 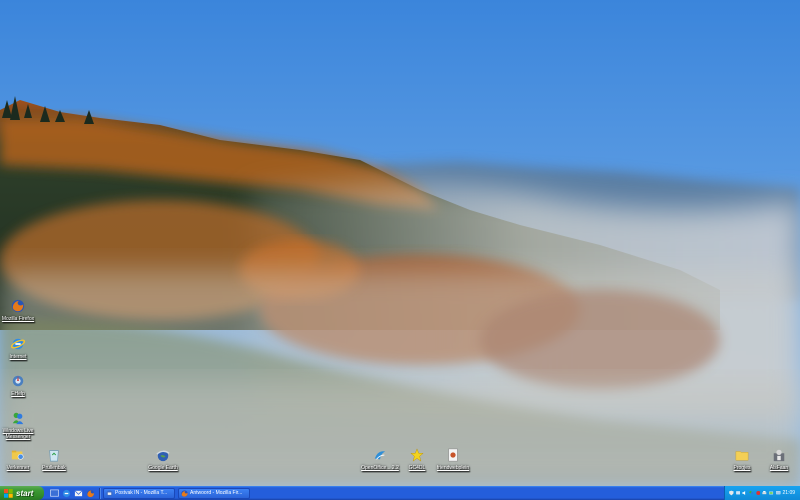 I want to click on printer-icon, so click(x=764, y=493).